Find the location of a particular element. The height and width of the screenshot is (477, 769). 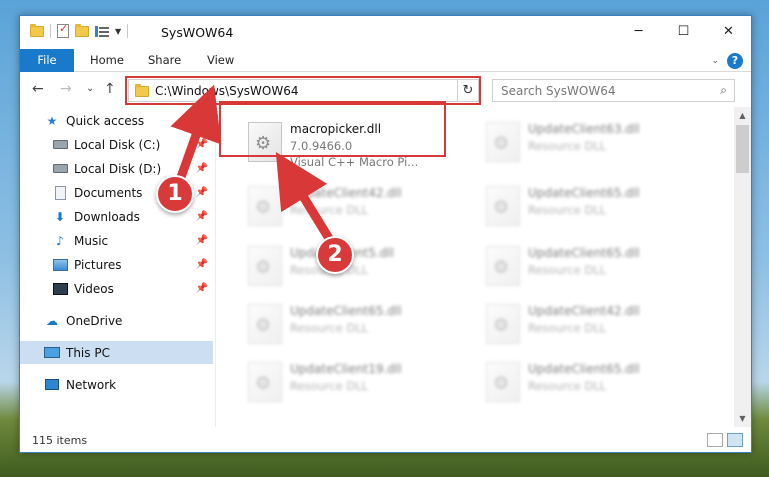

sidebar-item-label: Downloads is located at coordinates (107, 216).